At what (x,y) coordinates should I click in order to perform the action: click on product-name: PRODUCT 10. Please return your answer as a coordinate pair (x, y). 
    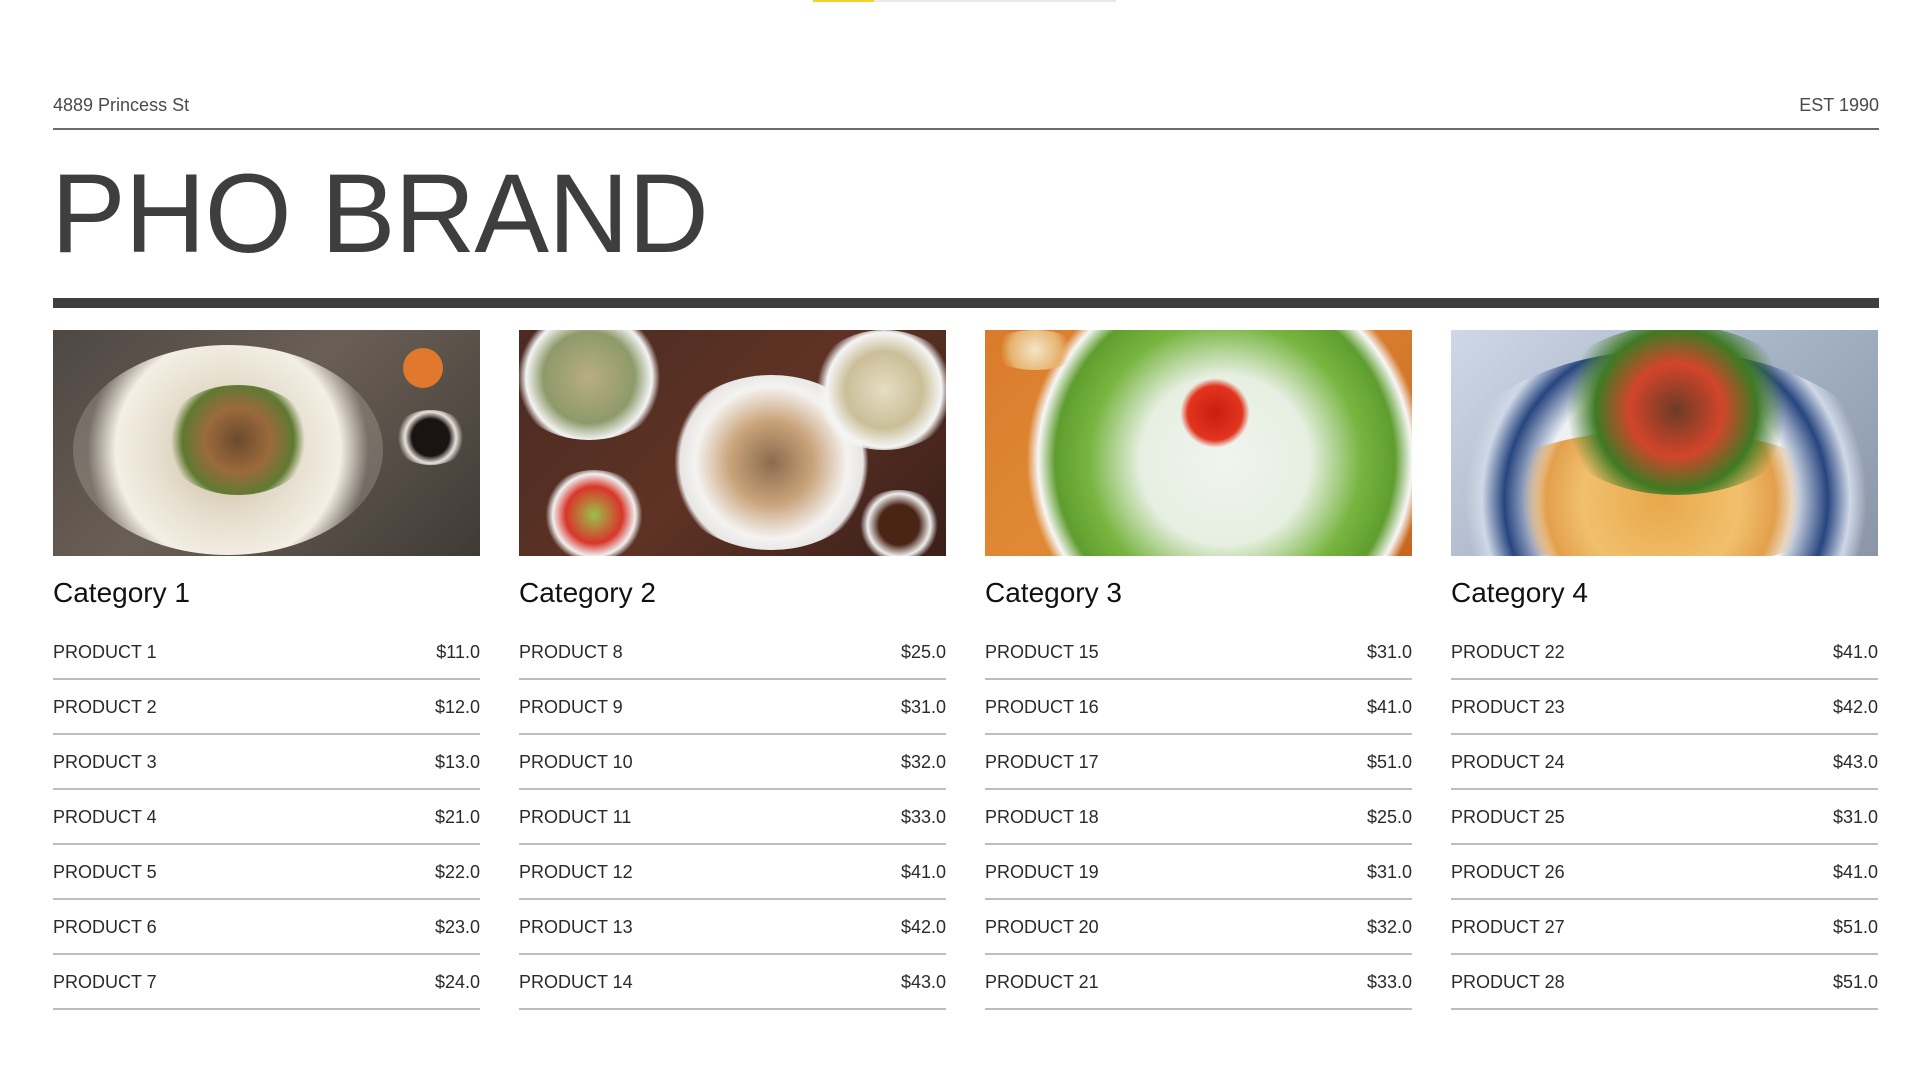
    Looking at the image, I should click on (576, 762).